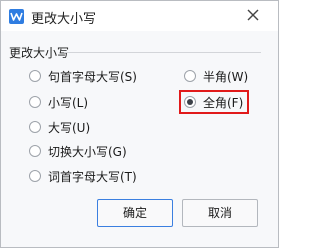 This screenshot has height=248, width=320. Describe the element at coordinates (214, 102) in the screenshot. I see `highlight-box` at that location.